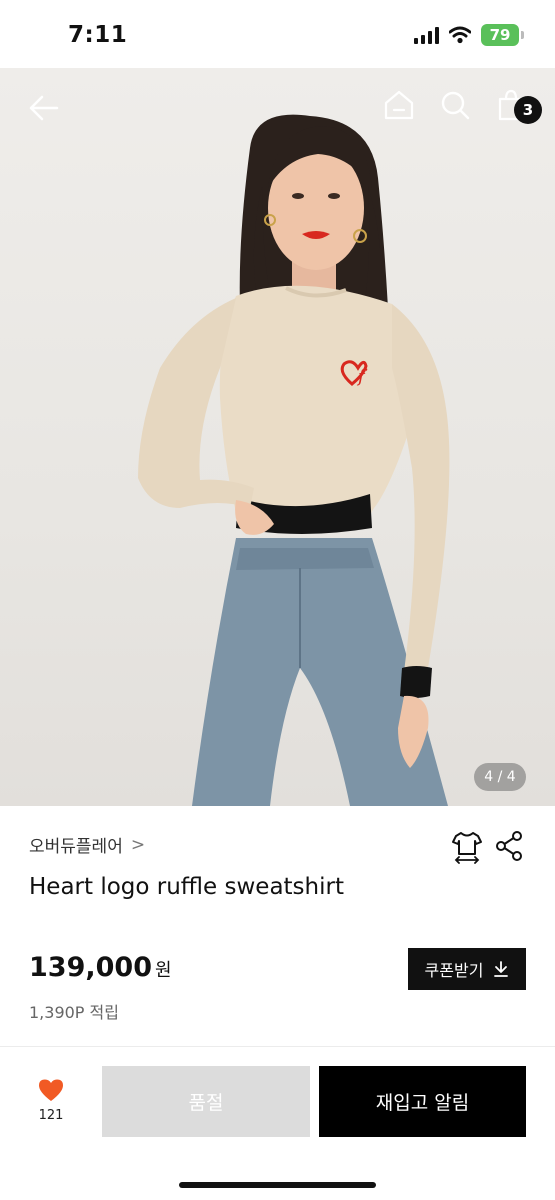 The image size is (555, 1200). Describe the element at coordinates (206, 1101) in the screenshot. I see `soldout-button: 품절` at that location.